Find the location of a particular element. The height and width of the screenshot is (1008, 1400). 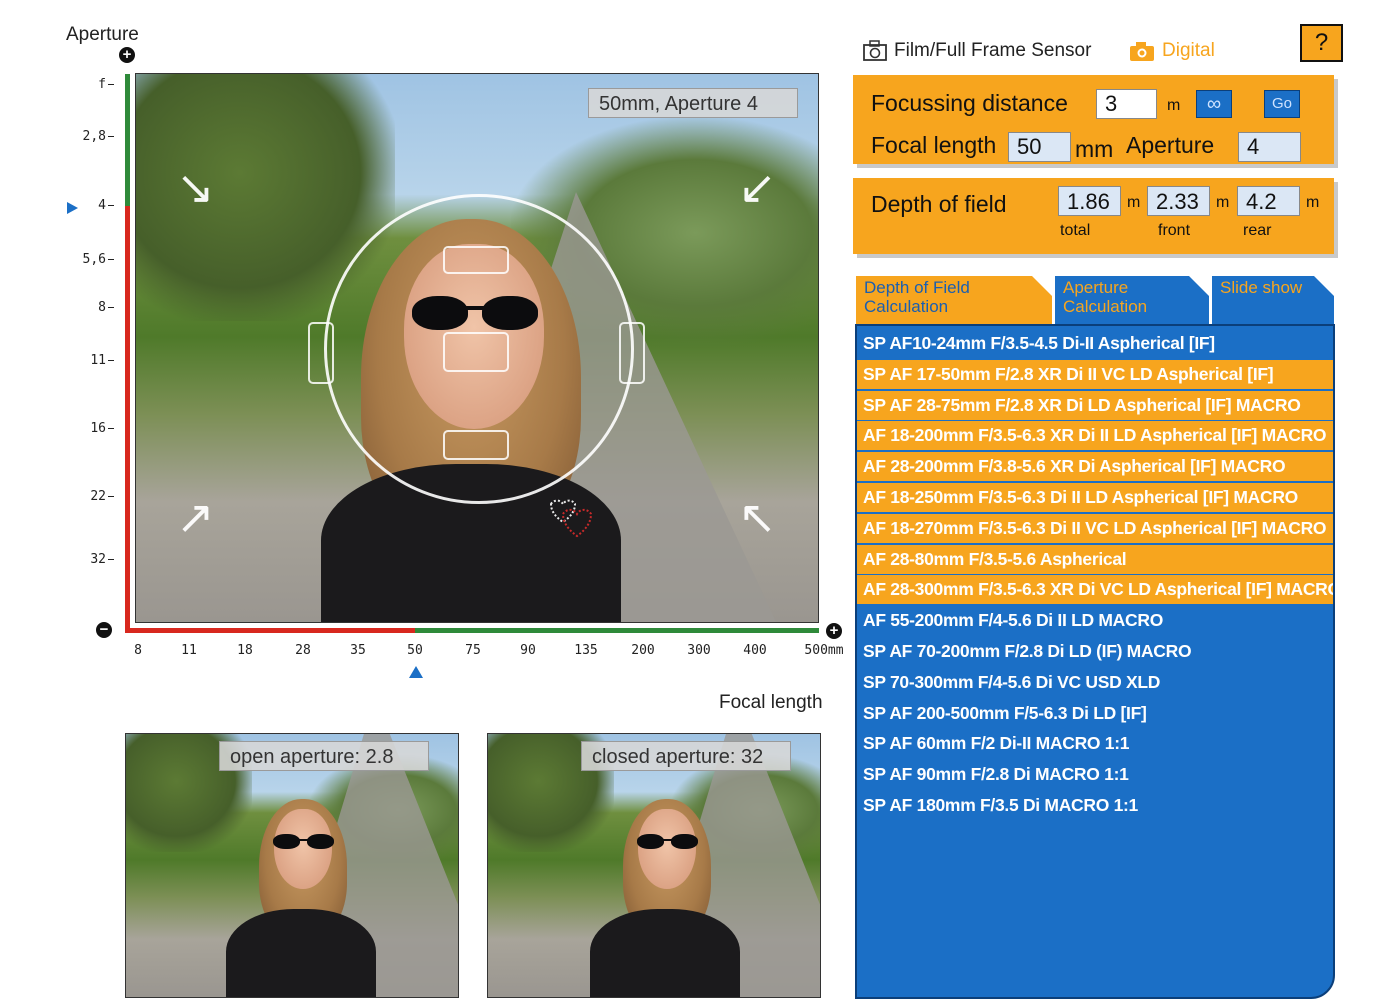

focal-tick: 400 is located at coordinates (755, 650).